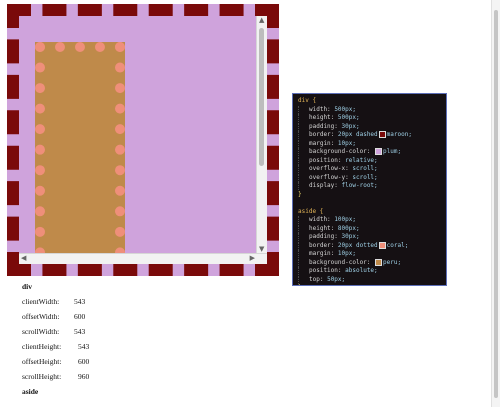 The width and height of the screenshot is (500, 407). I want to click on metric-label: scrollHeight:, so click(42, 376).